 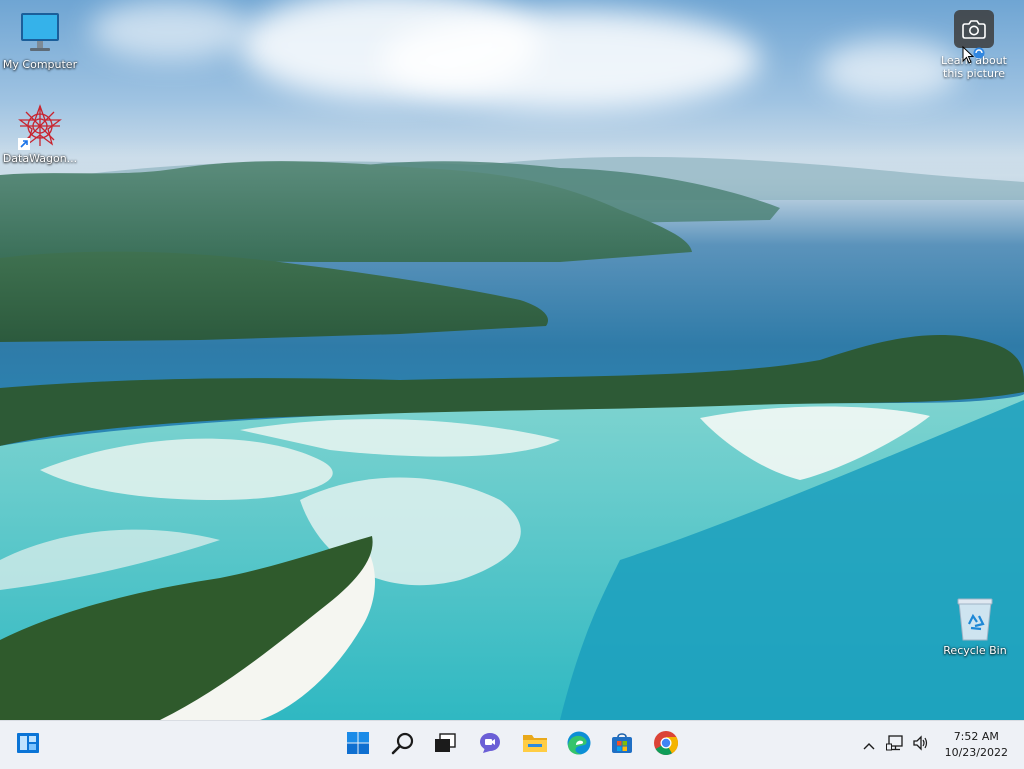 I want to click on chat-icon, so click(x=490, y=745).